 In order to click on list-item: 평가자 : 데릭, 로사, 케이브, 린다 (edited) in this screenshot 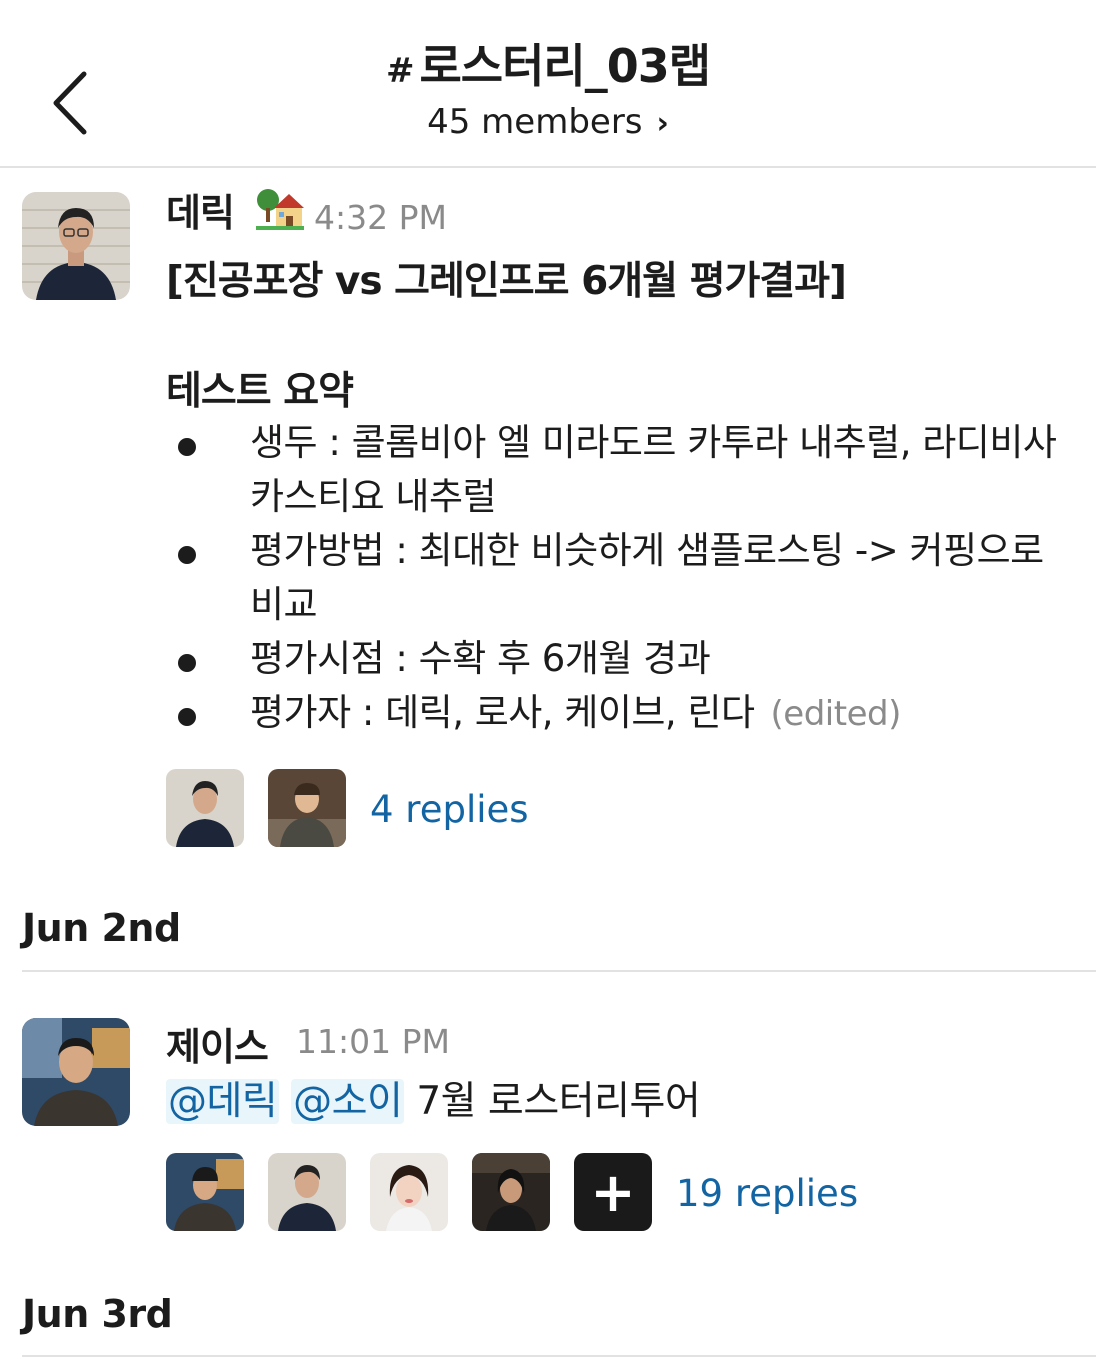, I will do `click(621, 713)`.